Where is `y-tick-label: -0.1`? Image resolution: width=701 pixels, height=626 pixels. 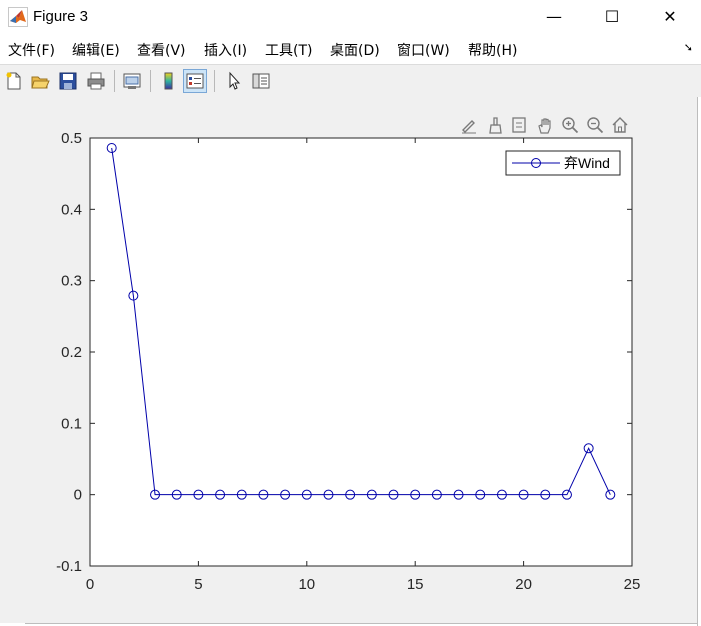 y-tick-label: -0.1 is located at coordinates (69, 566).